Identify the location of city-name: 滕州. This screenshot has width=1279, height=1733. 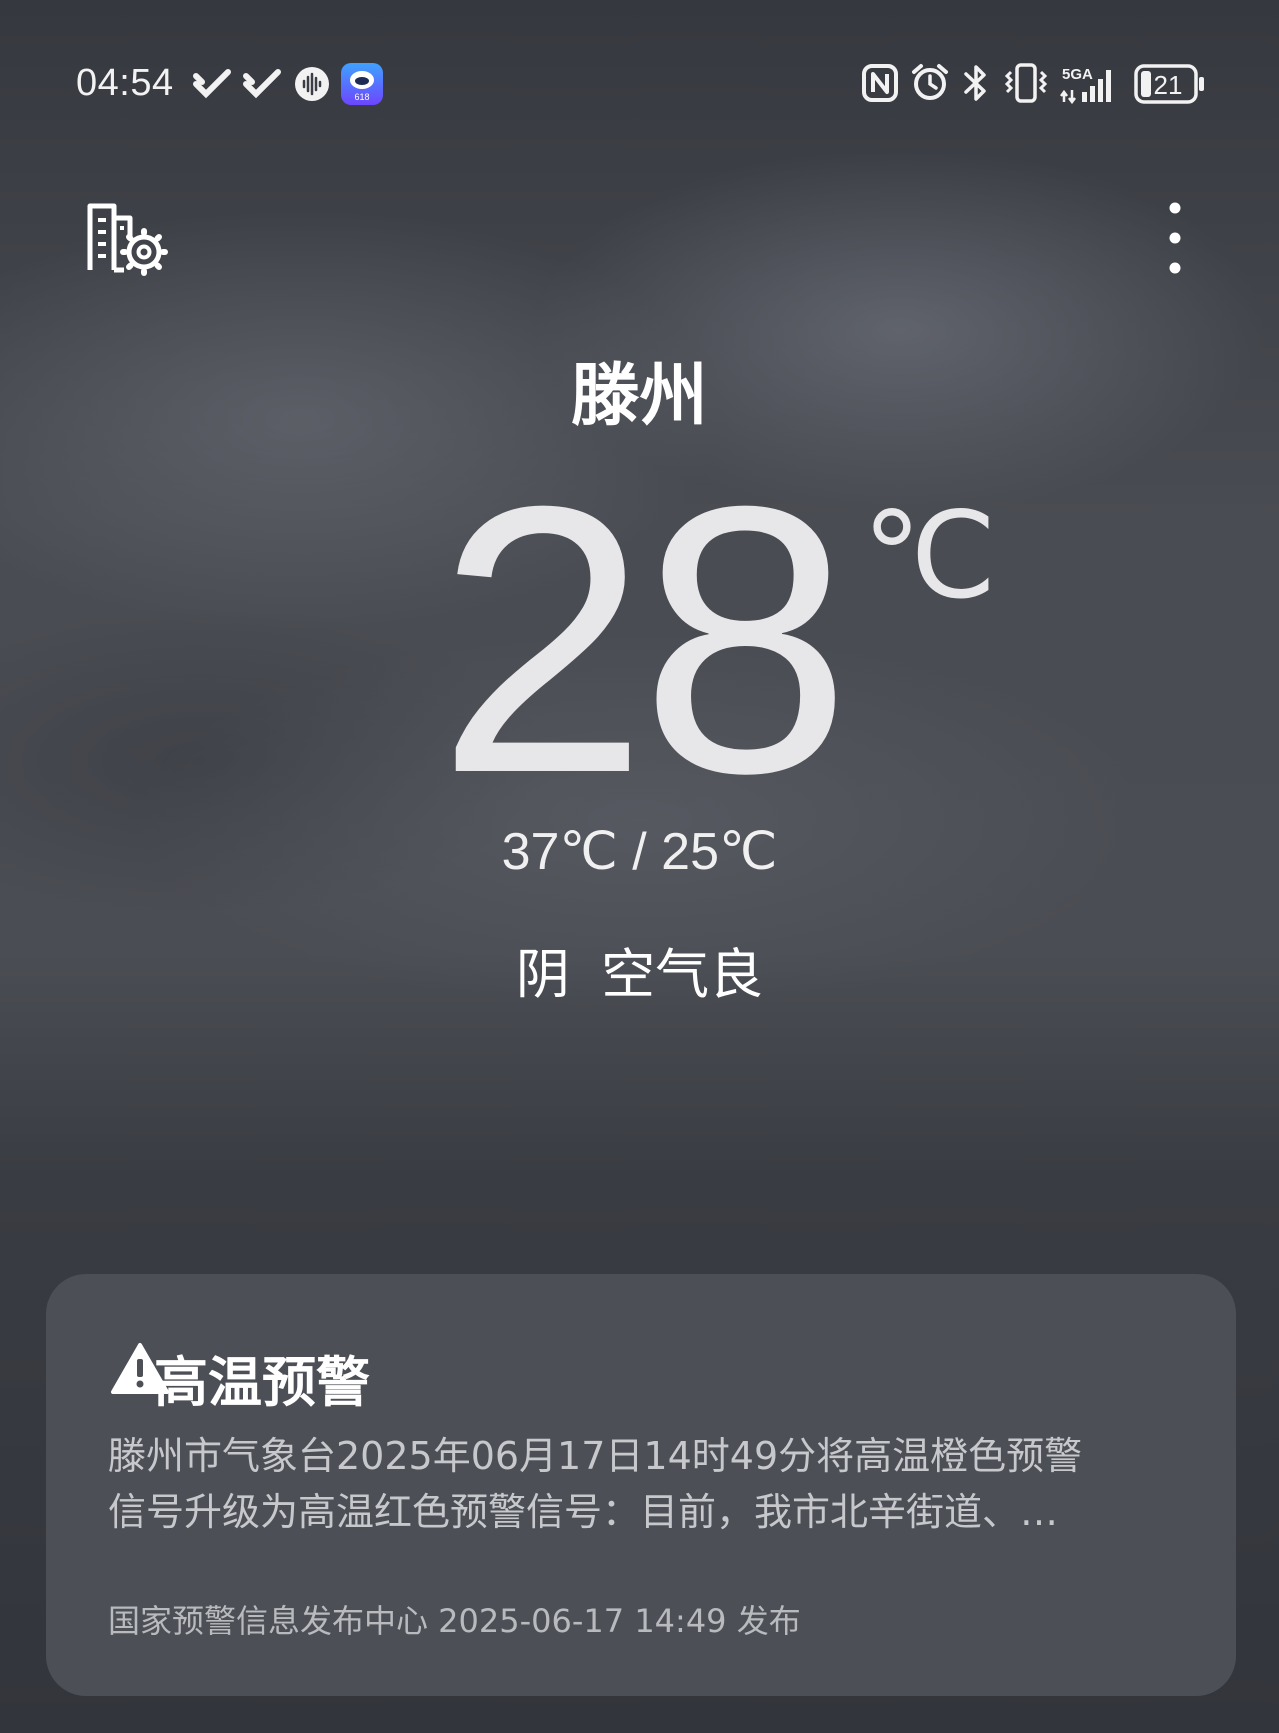
(639, 396).